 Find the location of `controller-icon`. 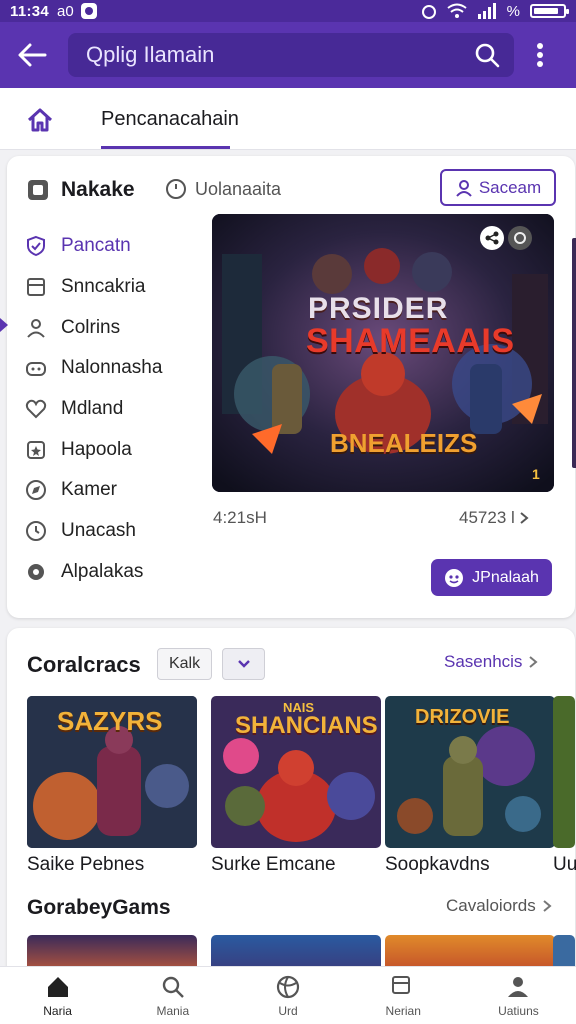

controller-icon is located at coordinates (36, 369).